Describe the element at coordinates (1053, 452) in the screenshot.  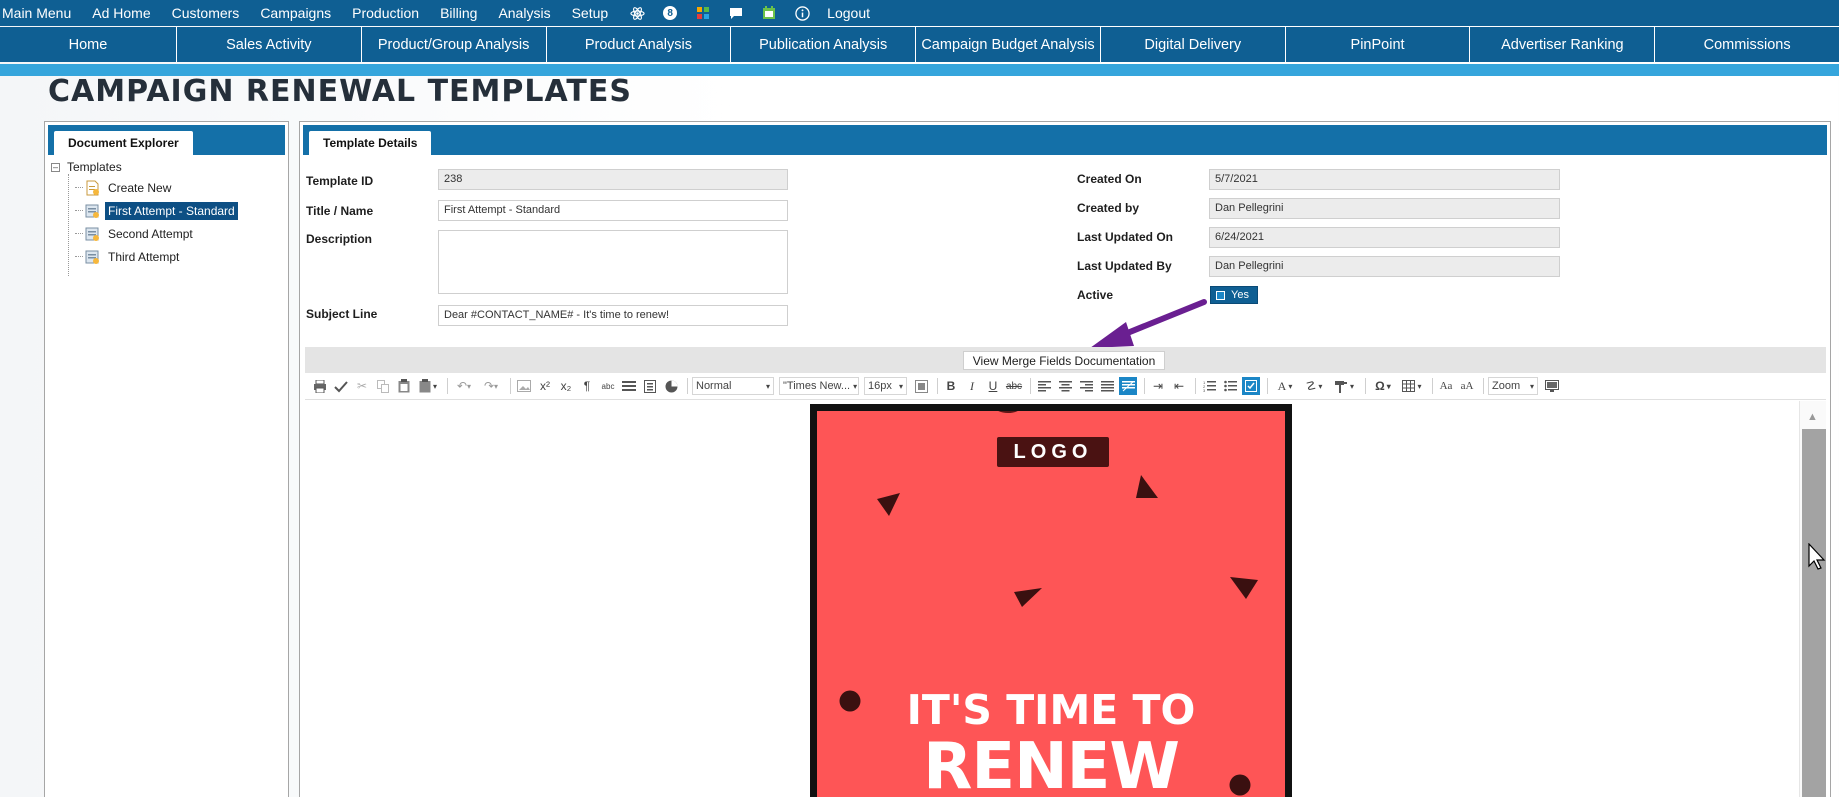
I see `logo-placeholder: LOGO` at that location.